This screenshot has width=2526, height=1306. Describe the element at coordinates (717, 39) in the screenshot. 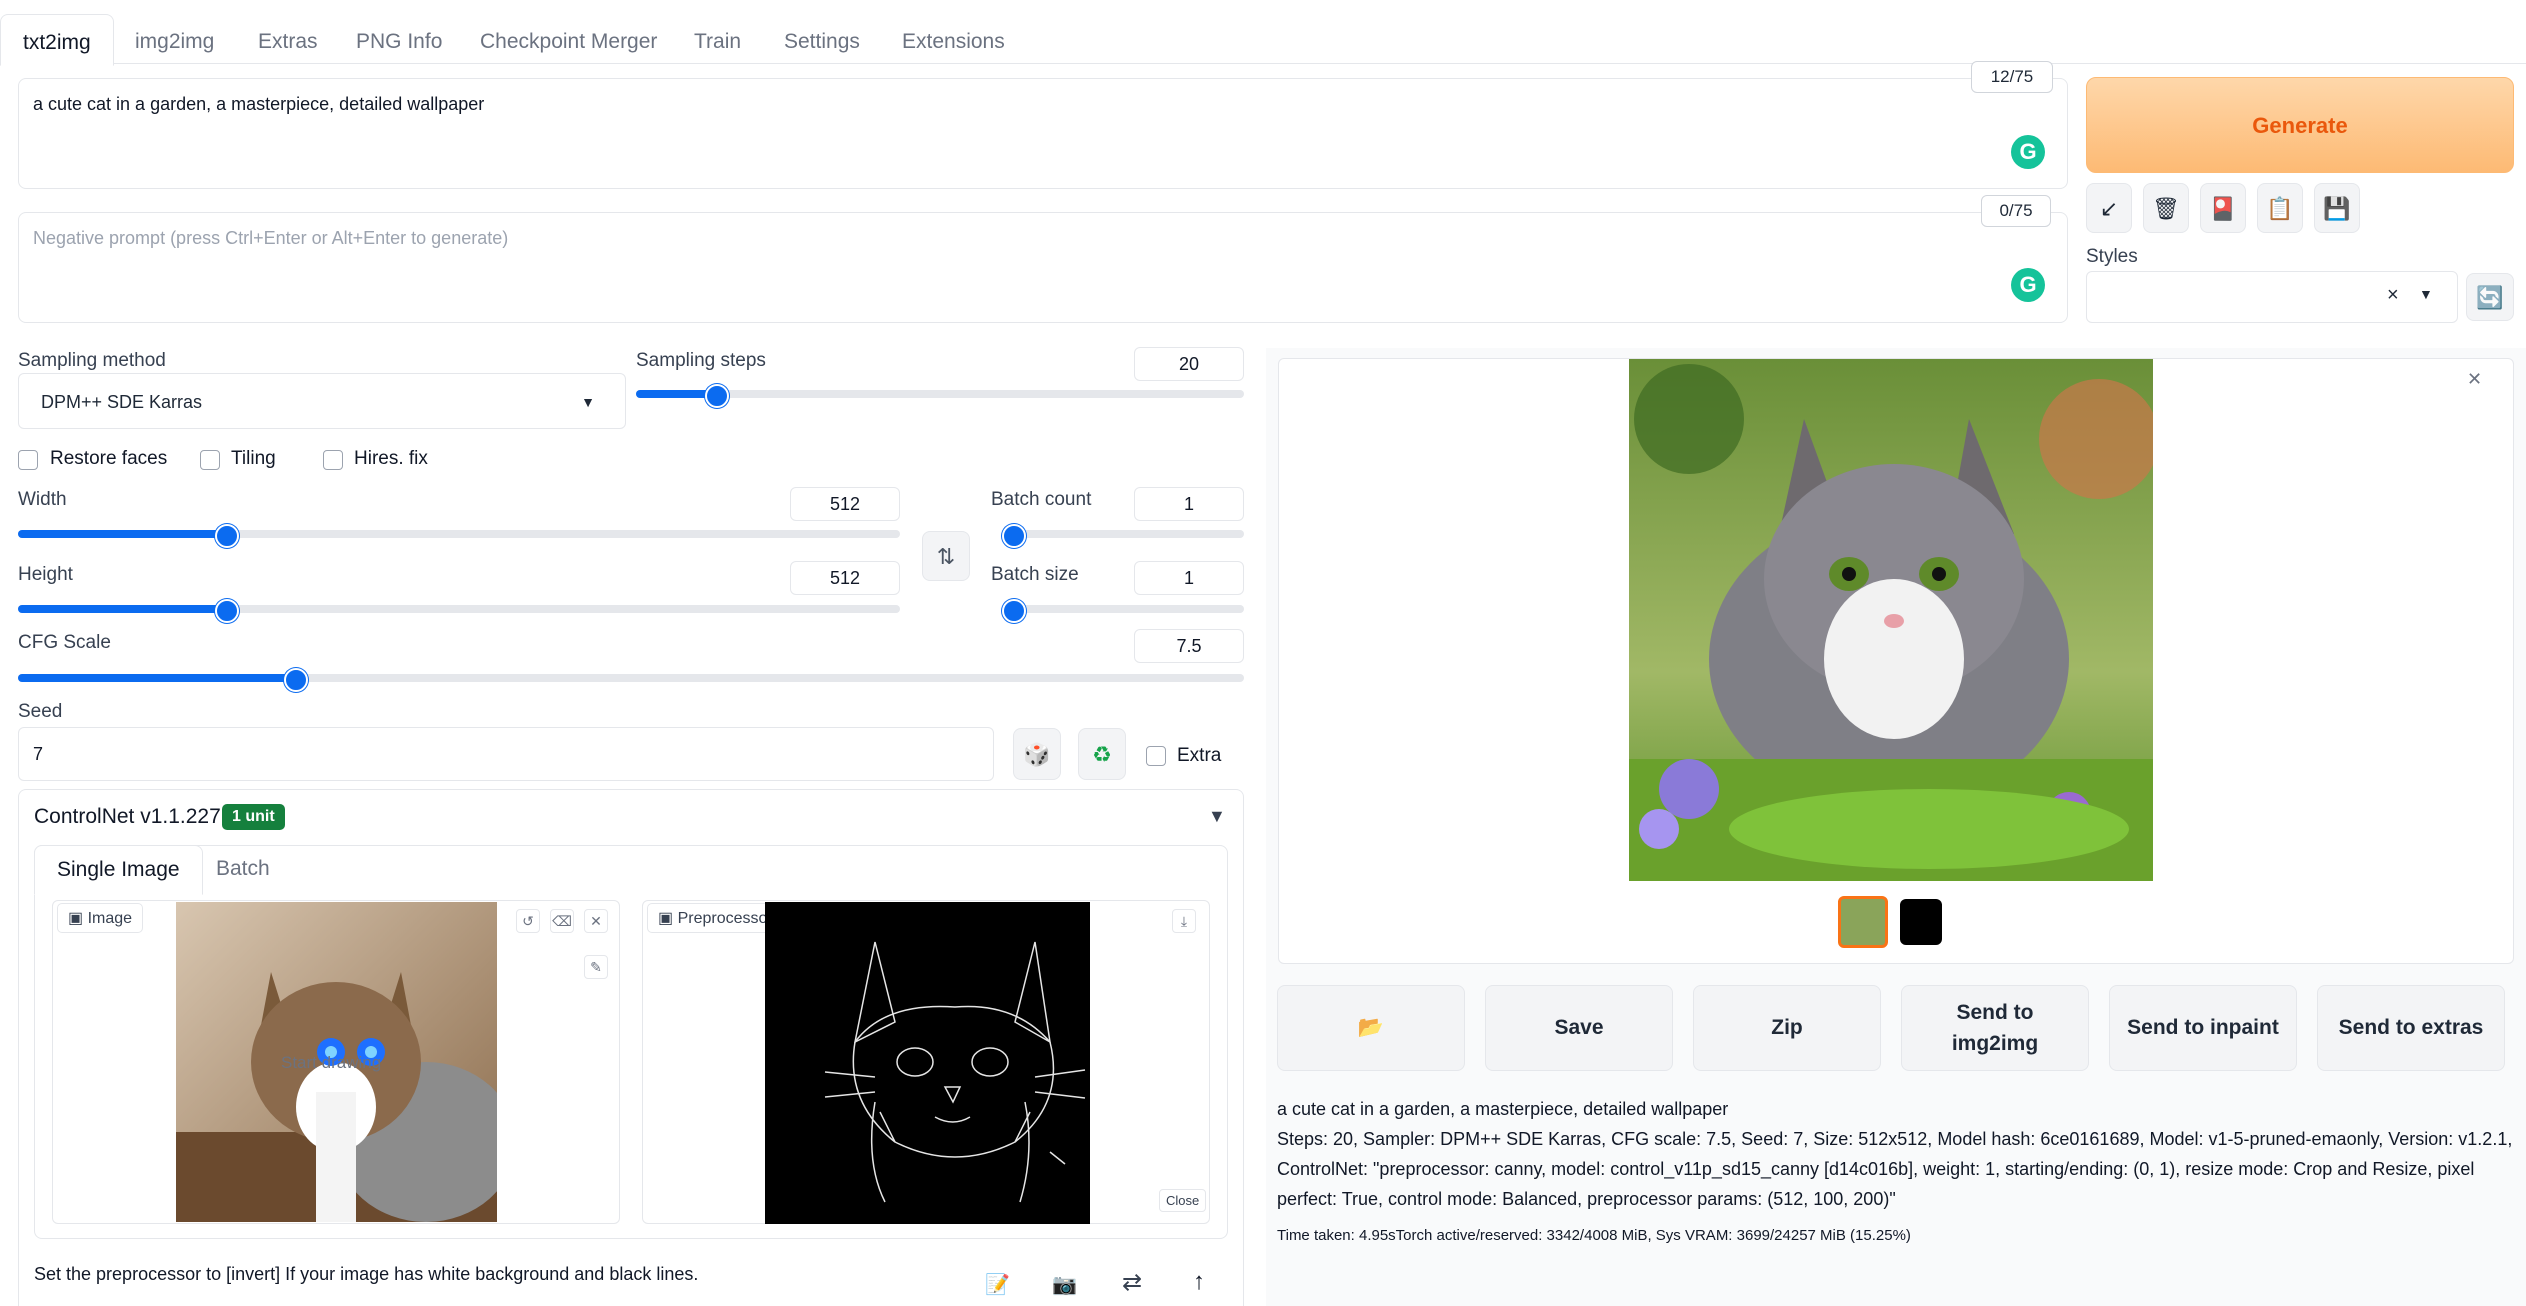

I see `tab-train: Train` at that location.